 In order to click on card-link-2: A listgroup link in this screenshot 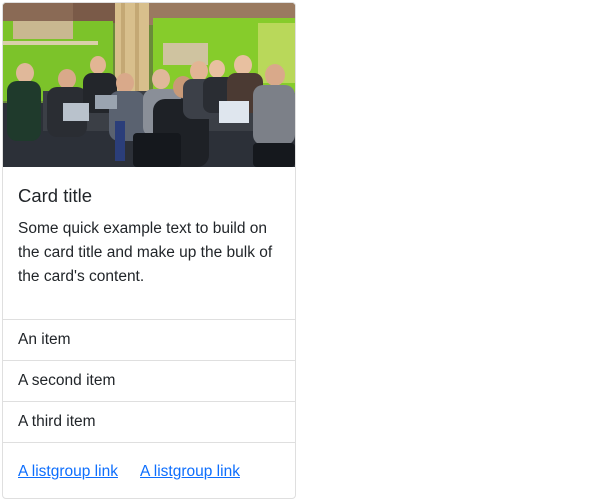, I will do `click(190, 472)`.